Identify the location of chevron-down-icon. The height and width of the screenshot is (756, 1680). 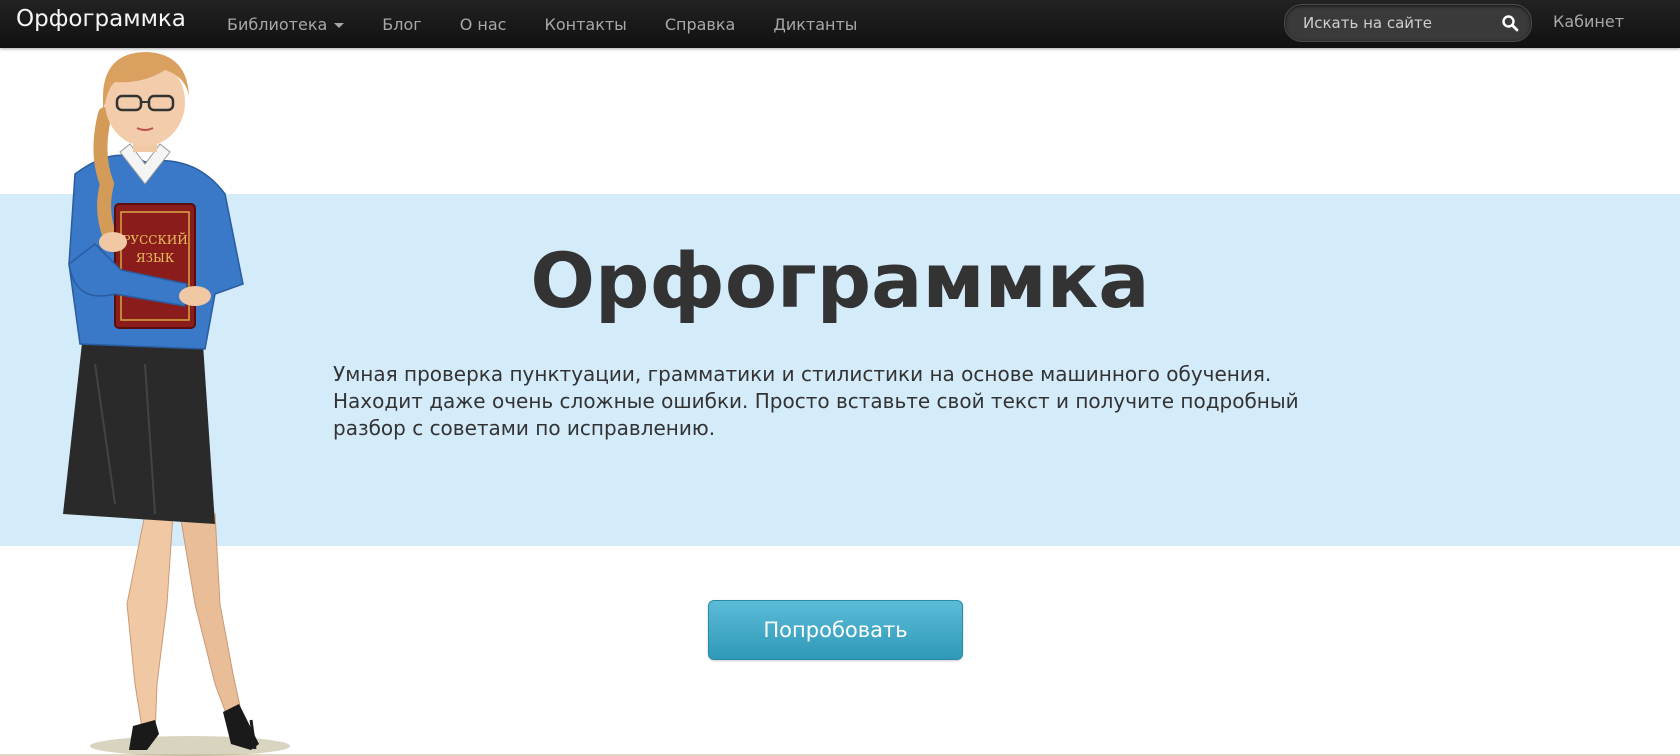
(339, 25).